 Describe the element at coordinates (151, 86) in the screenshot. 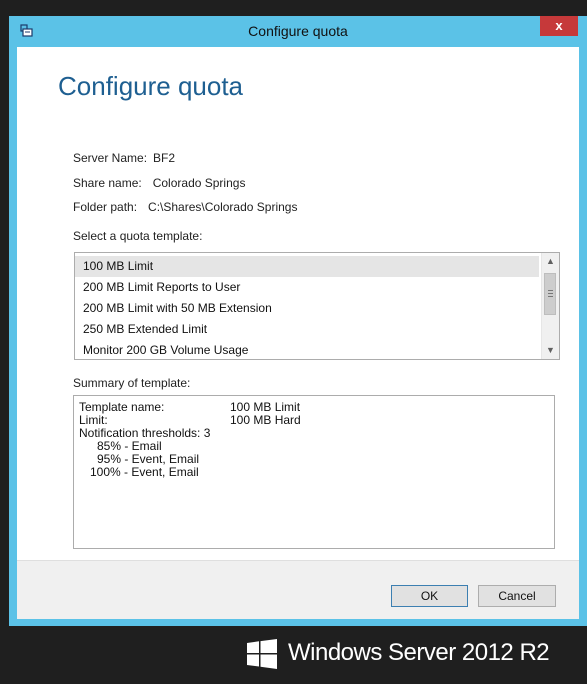

I see `page-title: Configure quota` at that location.